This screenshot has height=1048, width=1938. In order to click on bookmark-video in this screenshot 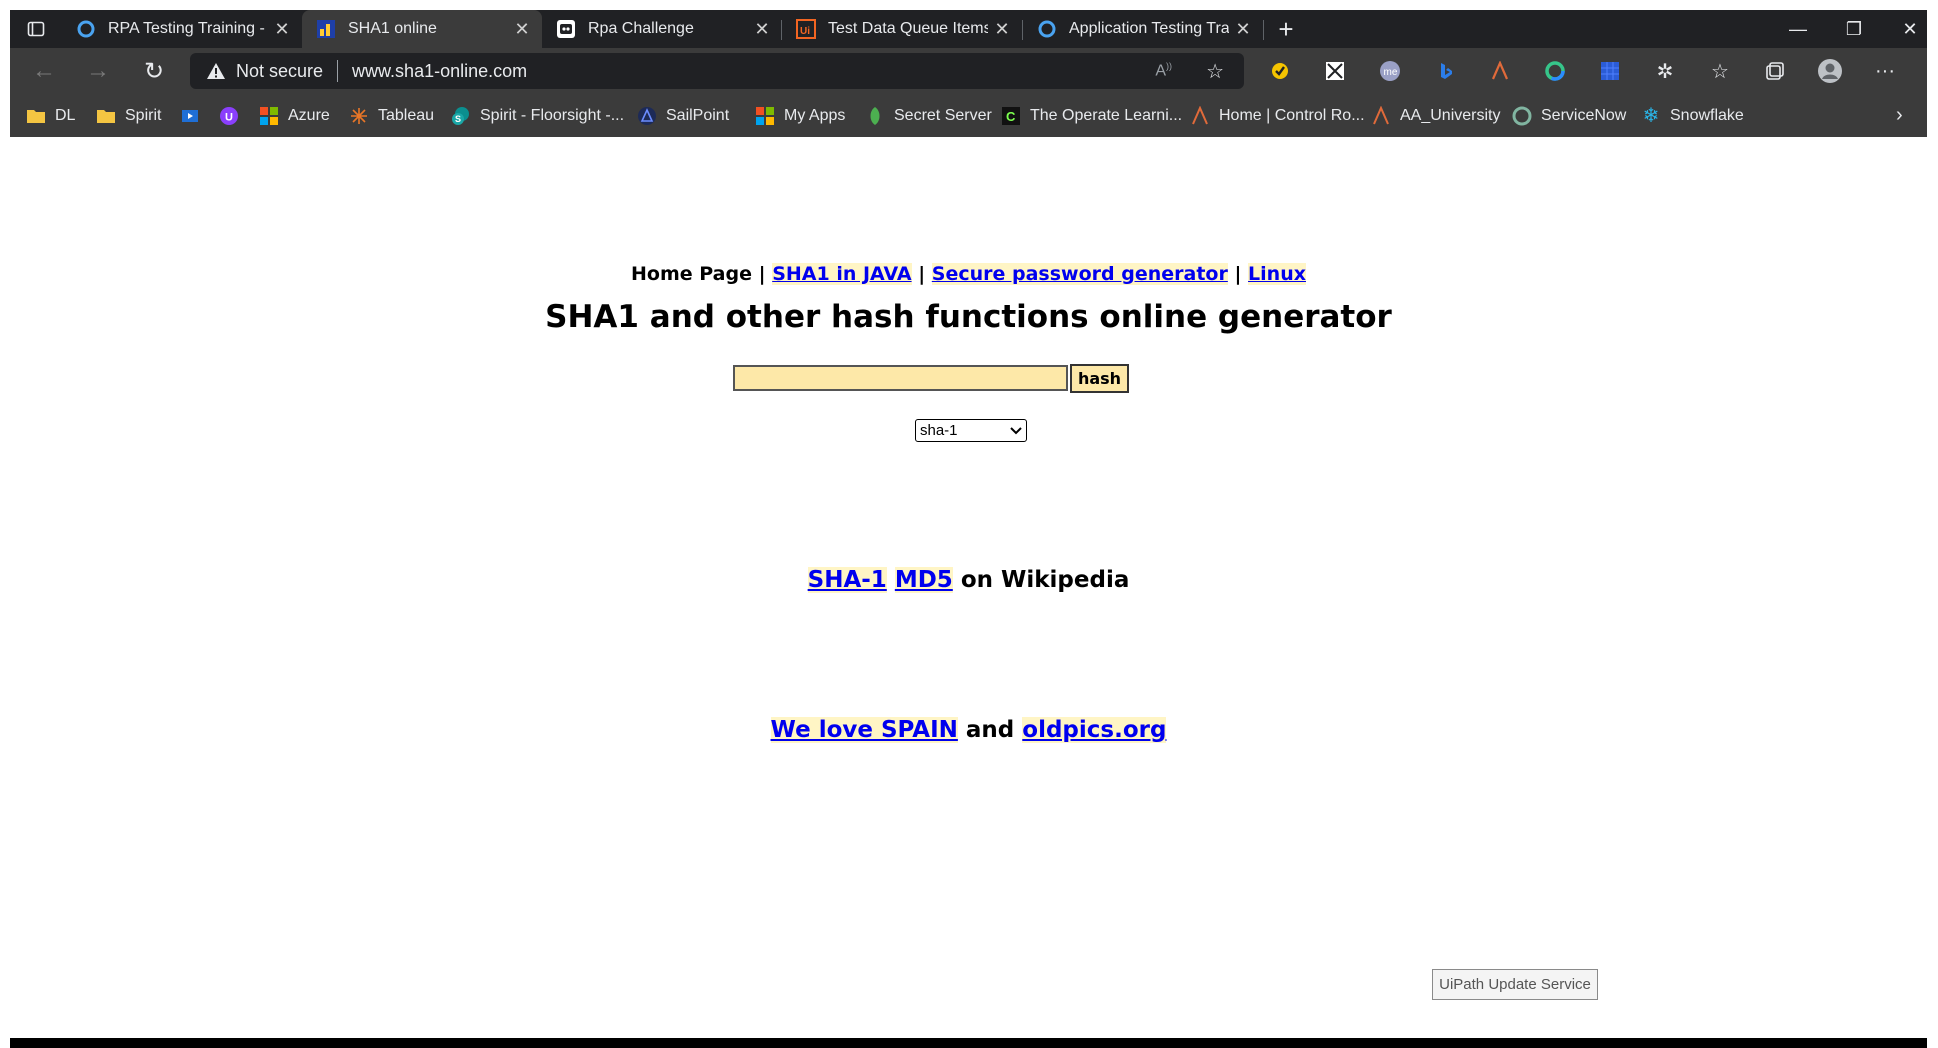, I will do `click(194, 115)`.